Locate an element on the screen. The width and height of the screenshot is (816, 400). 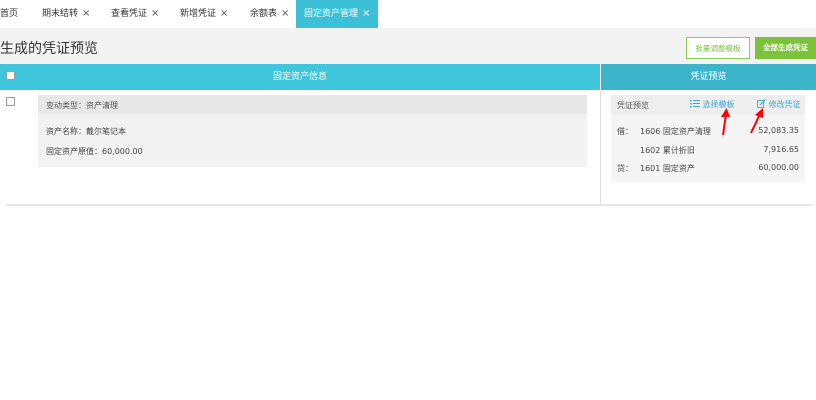
annotation-arrow-edit-voucher is located at coordinates (756, 121).